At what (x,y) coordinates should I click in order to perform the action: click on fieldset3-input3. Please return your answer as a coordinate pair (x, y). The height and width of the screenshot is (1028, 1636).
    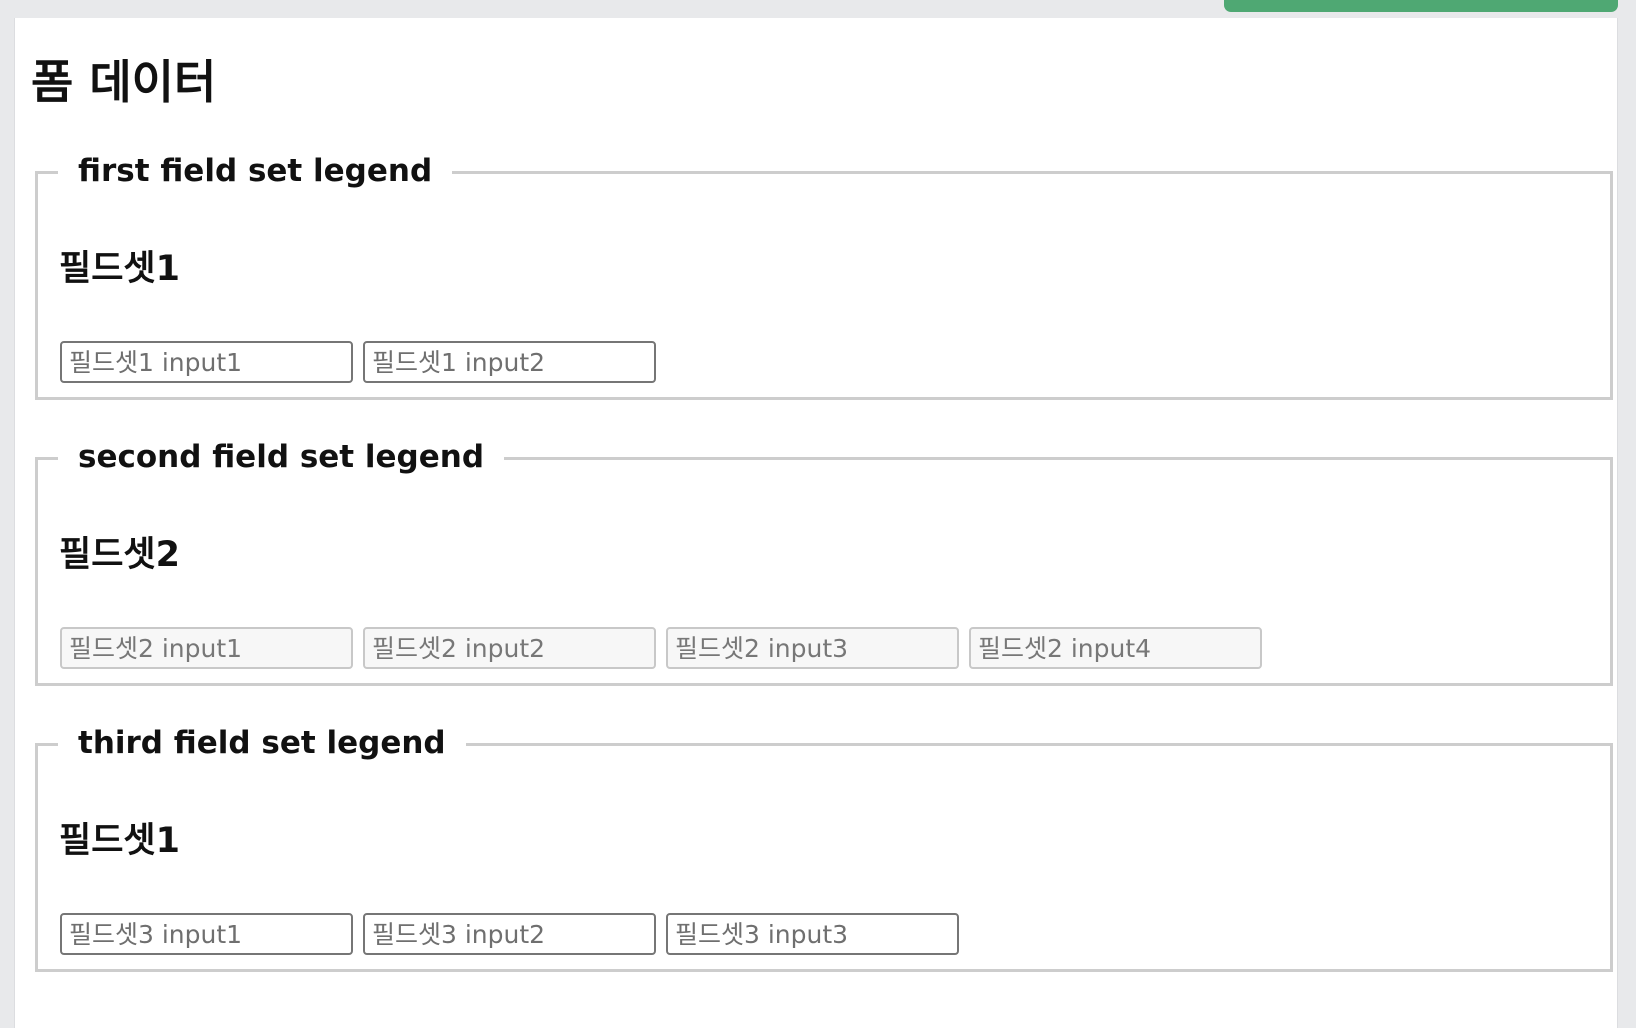
    Looking at the image, I should click on (812, 934).